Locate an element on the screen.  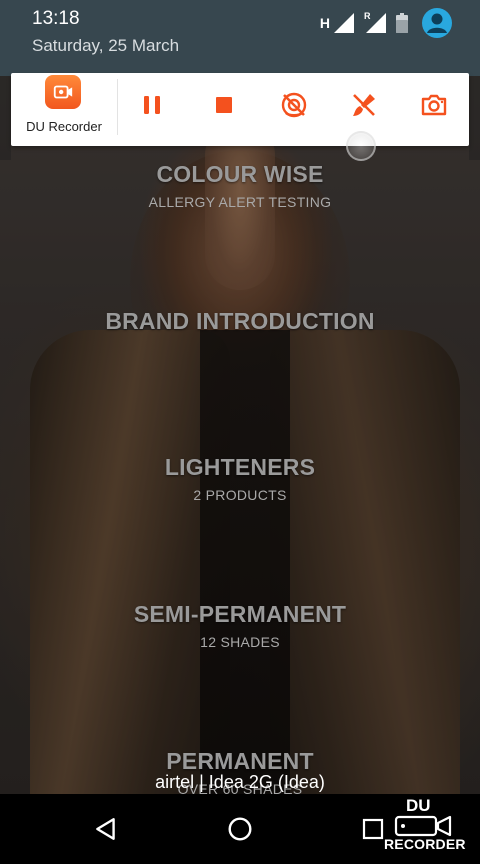
stop-icon is located at coordinates (224, 105).